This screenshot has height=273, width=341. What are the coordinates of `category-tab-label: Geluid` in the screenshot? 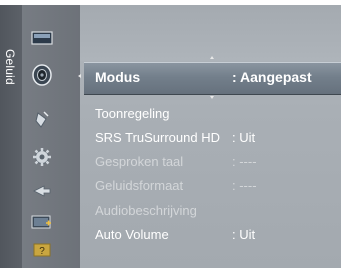 It's located at (10, 67).